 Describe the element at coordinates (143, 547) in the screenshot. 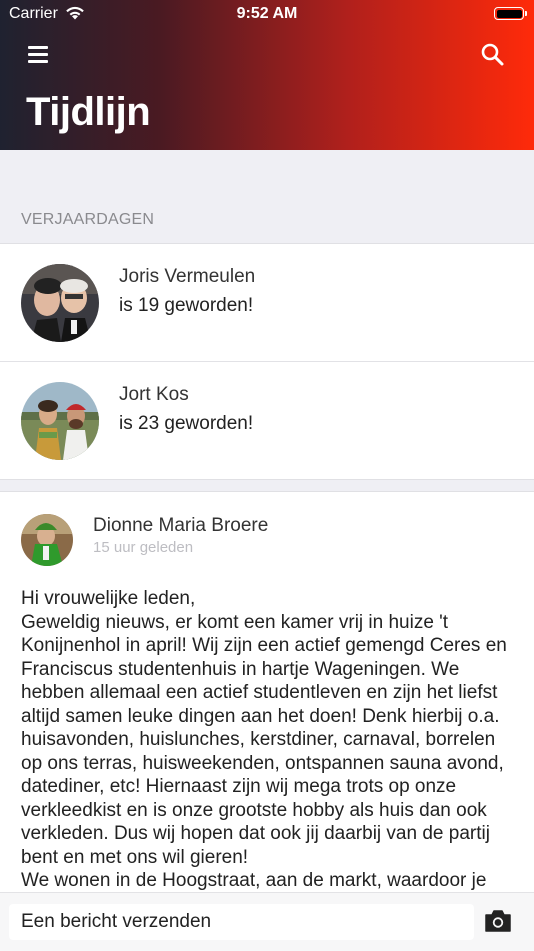

I see `post-timestamp: 15 uur geleden` at that location.